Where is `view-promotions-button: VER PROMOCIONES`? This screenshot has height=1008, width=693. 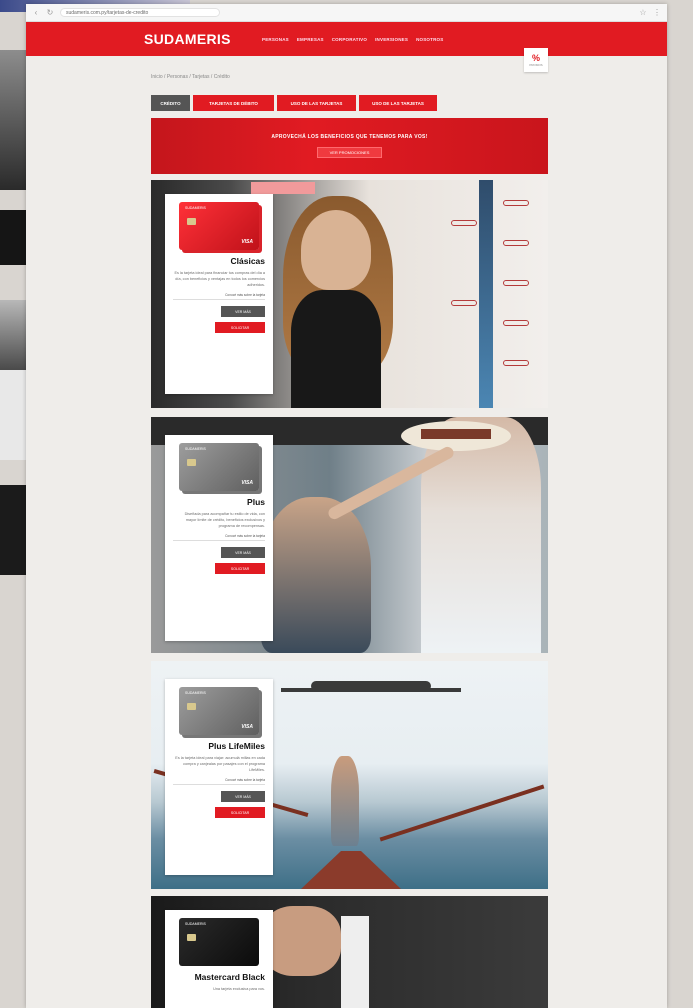 view-promotions-button: VER PROMOCIONES is located at coordinates (349, 152).